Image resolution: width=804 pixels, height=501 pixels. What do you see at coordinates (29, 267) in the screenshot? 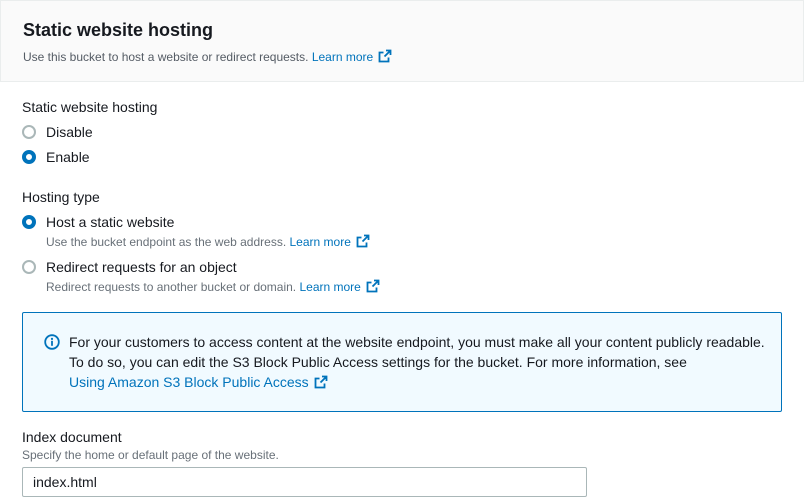
I see `radio-redirect-control` at bounding box center [29, 267].